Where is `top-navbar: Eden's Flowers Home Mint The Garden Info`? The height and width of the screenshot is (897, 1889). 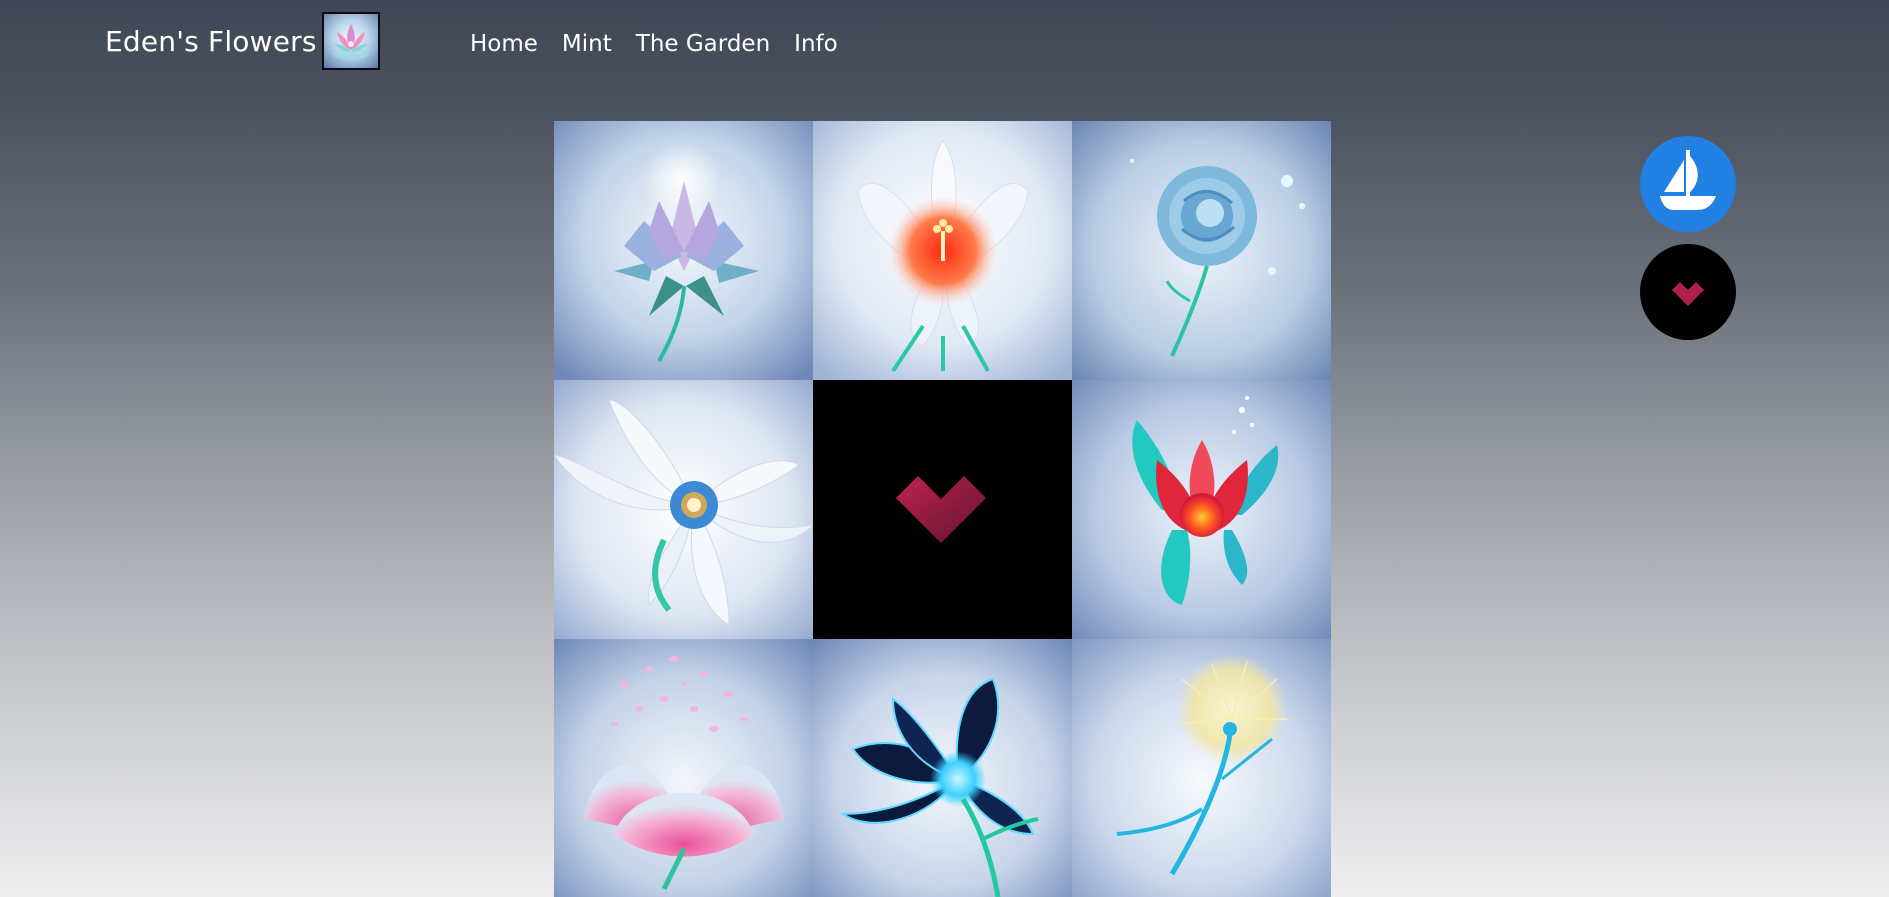 top-navbar: Eden's Flowers Home Mint The Garden Info is located at coordinates (944, 45).